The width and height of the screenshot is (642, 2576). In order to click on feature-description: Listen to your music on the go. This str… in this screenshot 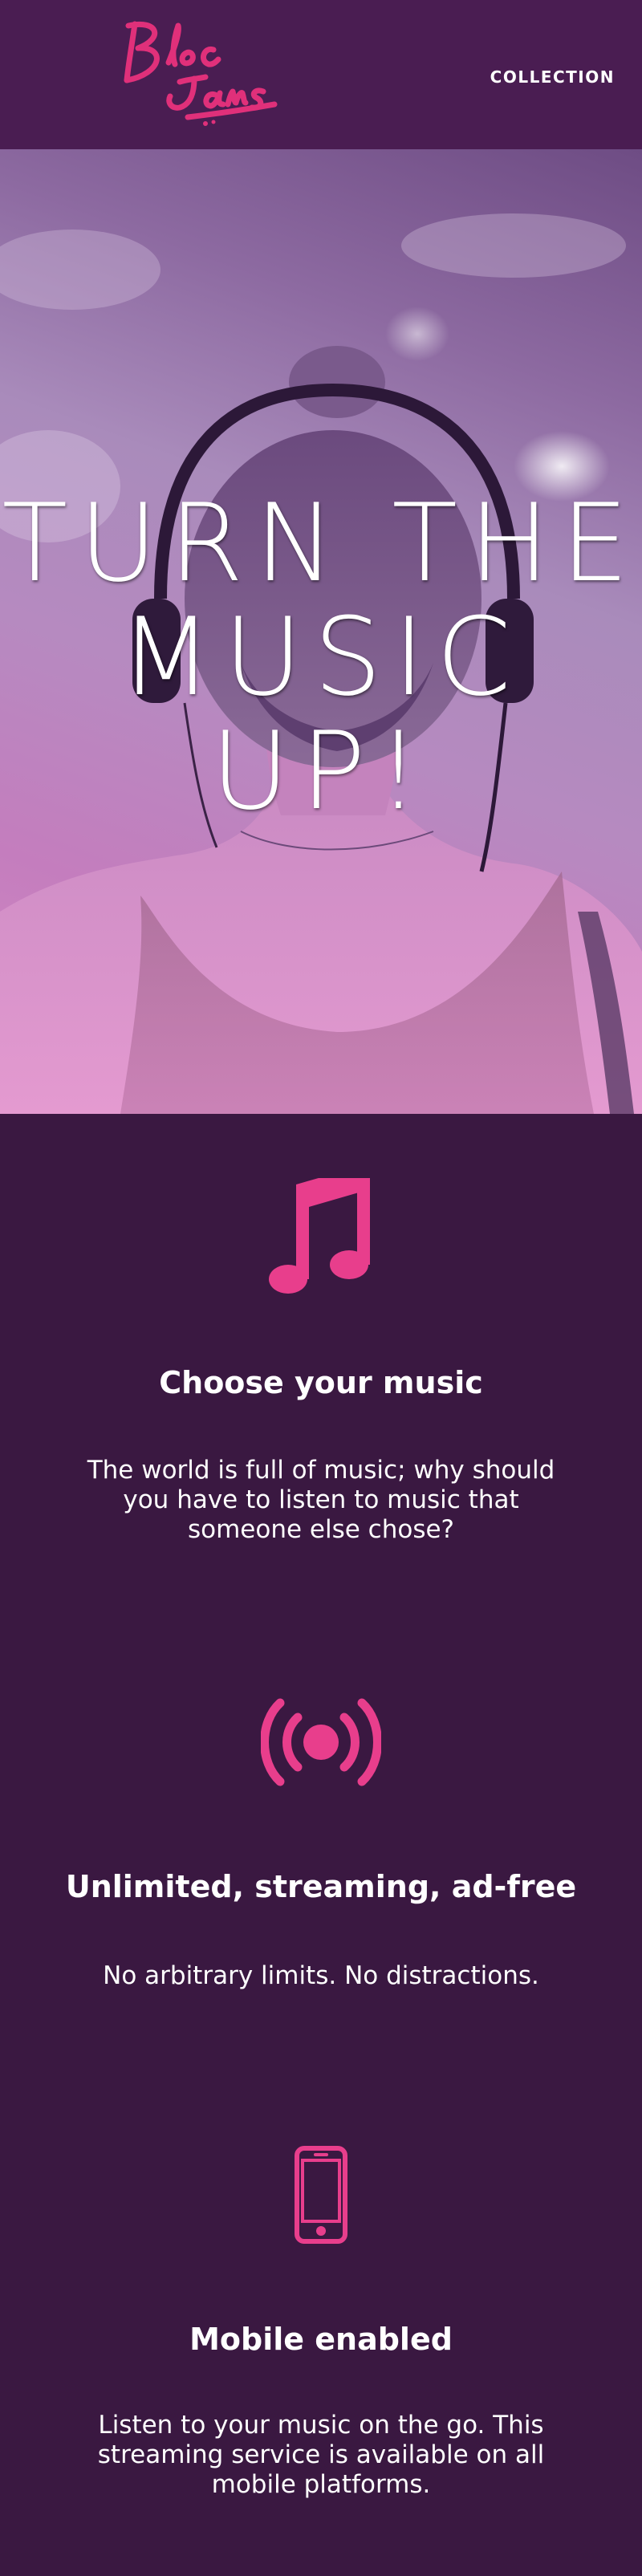, I will do `click(321, 2455)`.